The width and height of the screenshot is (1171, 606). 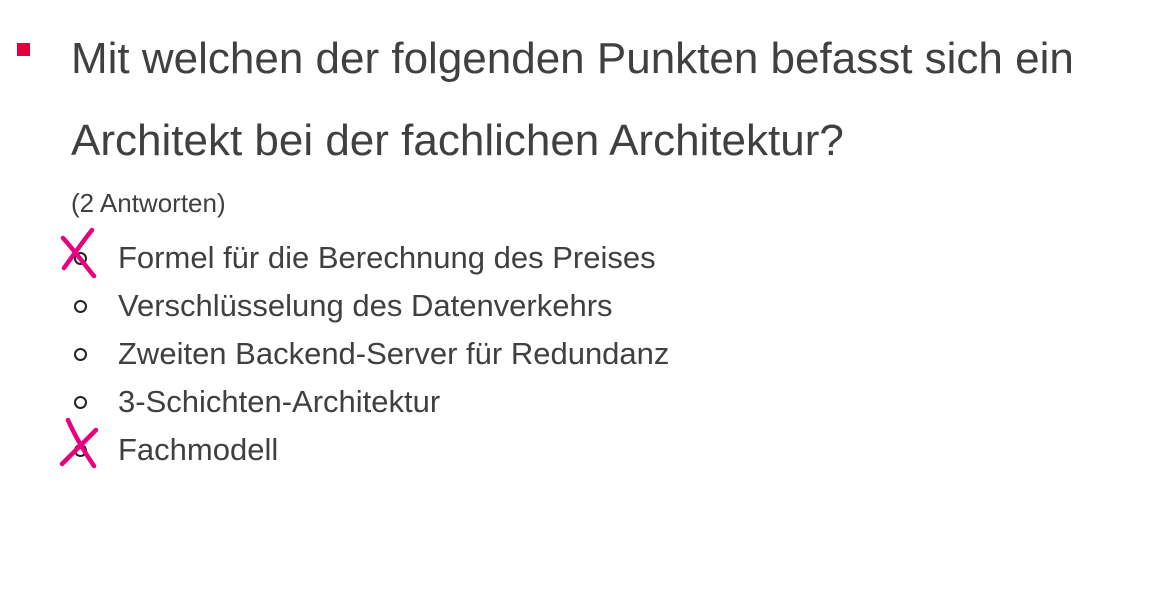 What do you see at coordinates (450, 445) in the screenshot?
I see `answer-option: Fachmodell` at bounding box center [450, 445].